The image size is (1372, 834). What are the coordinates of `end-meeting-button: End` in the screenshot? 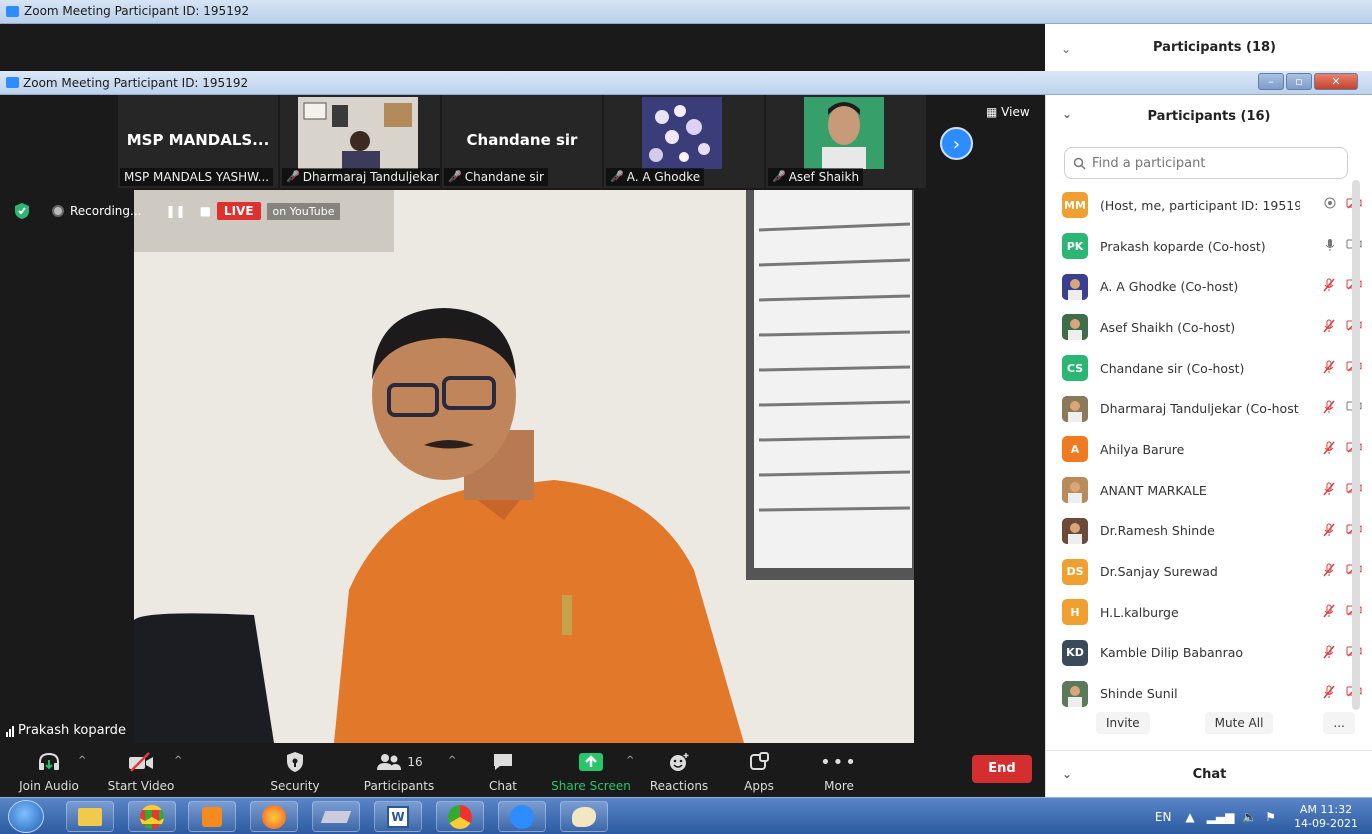 It's located at (1002, 769).